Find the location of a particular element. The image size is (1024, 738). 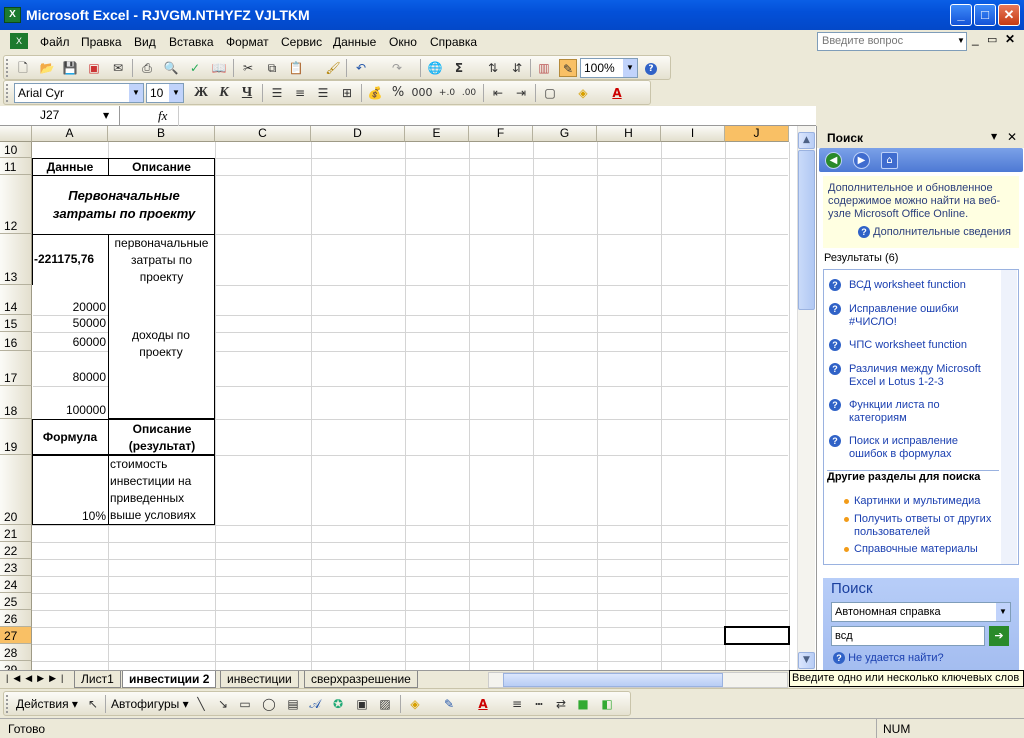

column-header-i: I is located at coordinates (693, 134).